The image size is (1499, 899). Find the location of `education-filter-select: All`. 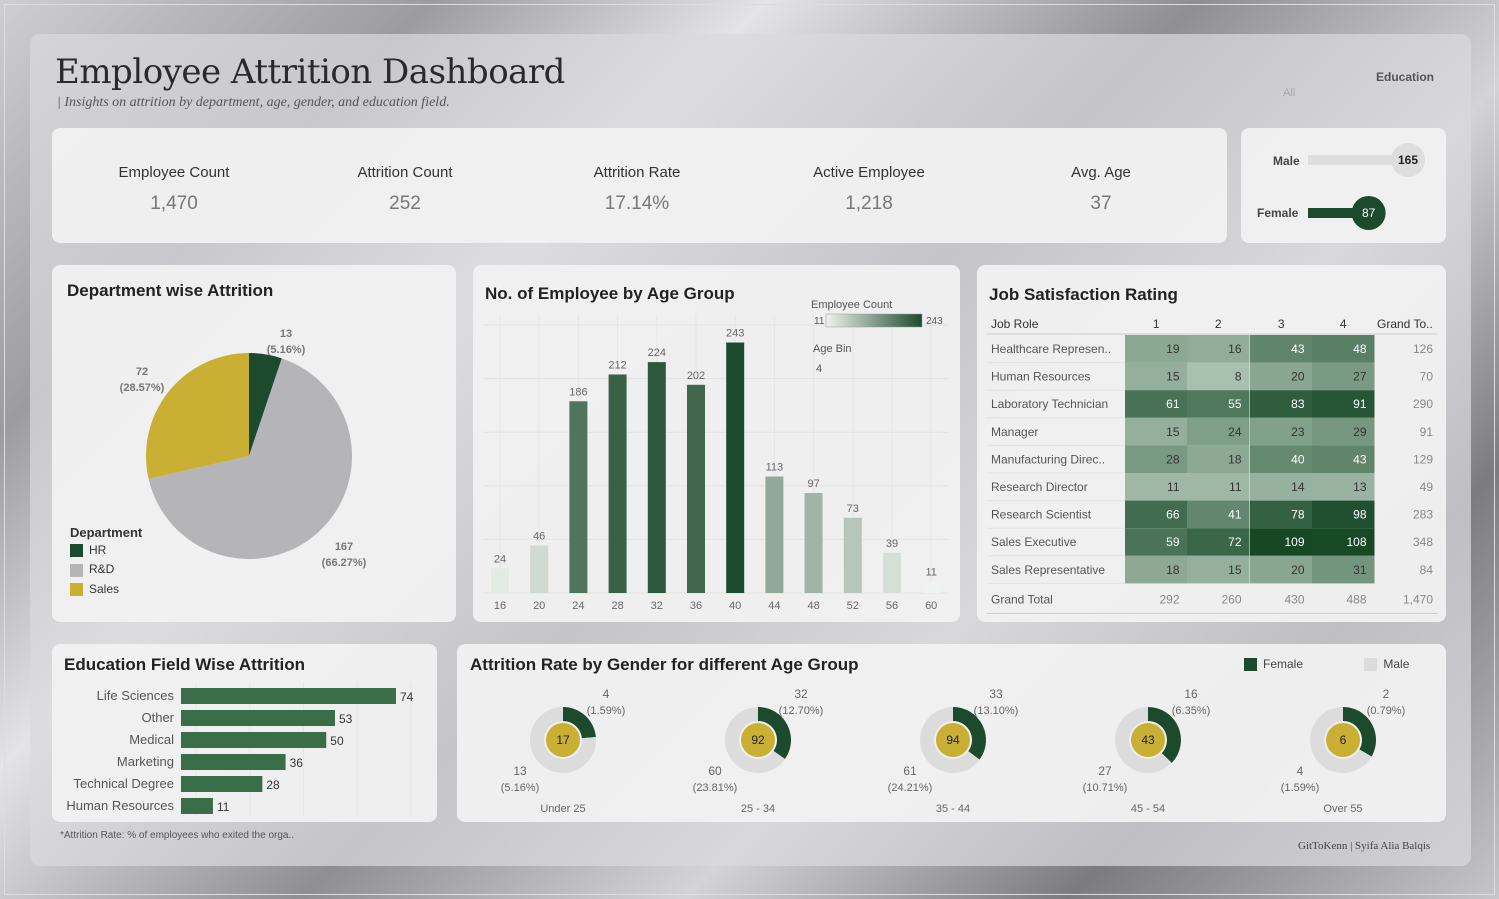

education-filter-select: All is located at coordinates (1289, 93).